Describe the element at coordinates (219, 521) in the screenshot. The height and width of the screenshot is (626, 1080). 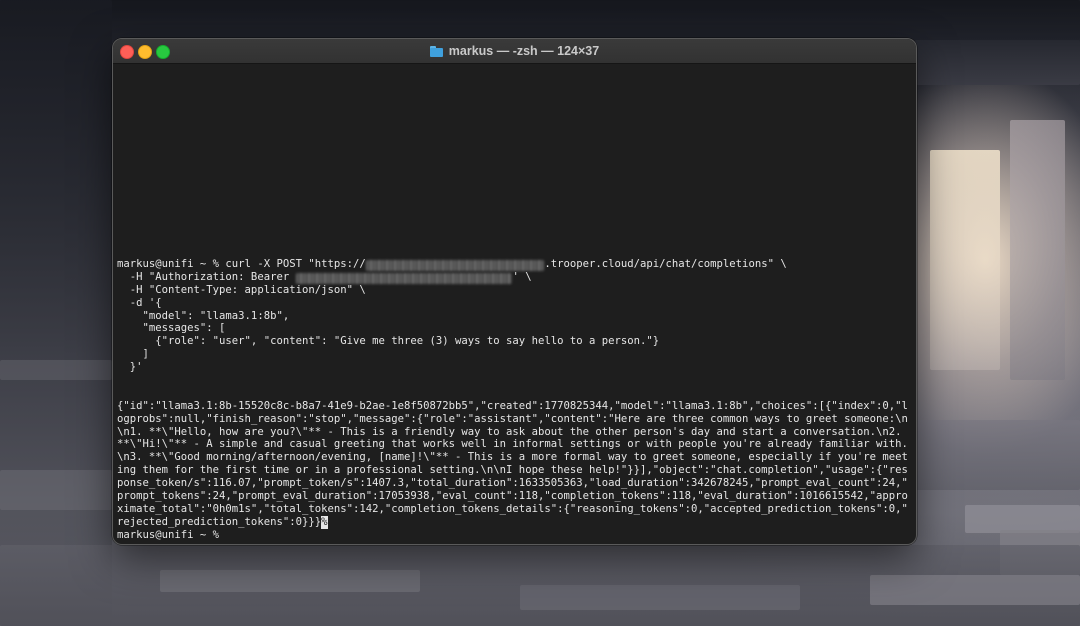
I see `output-text: rejected_prediction_tokens":0}}}` at that location.